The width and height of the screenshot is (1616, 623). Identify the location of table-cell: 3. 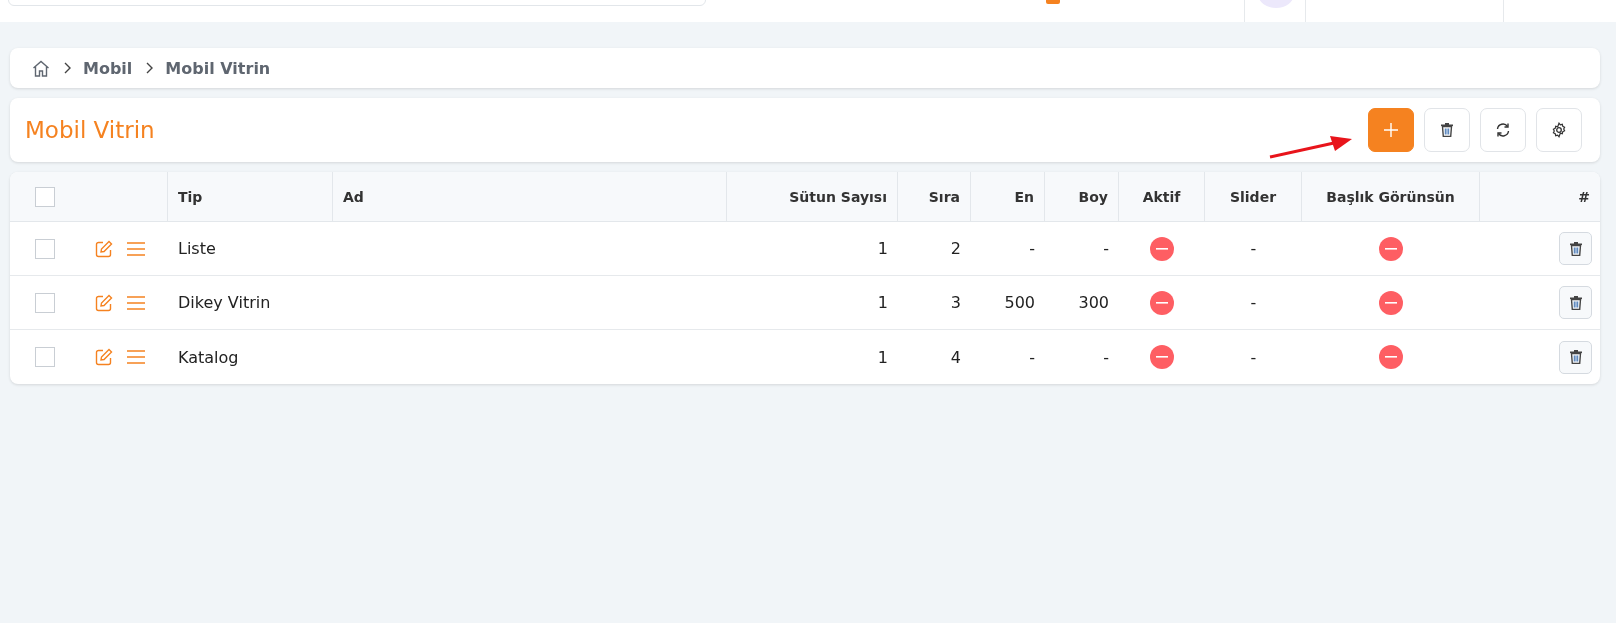
(955, 302).